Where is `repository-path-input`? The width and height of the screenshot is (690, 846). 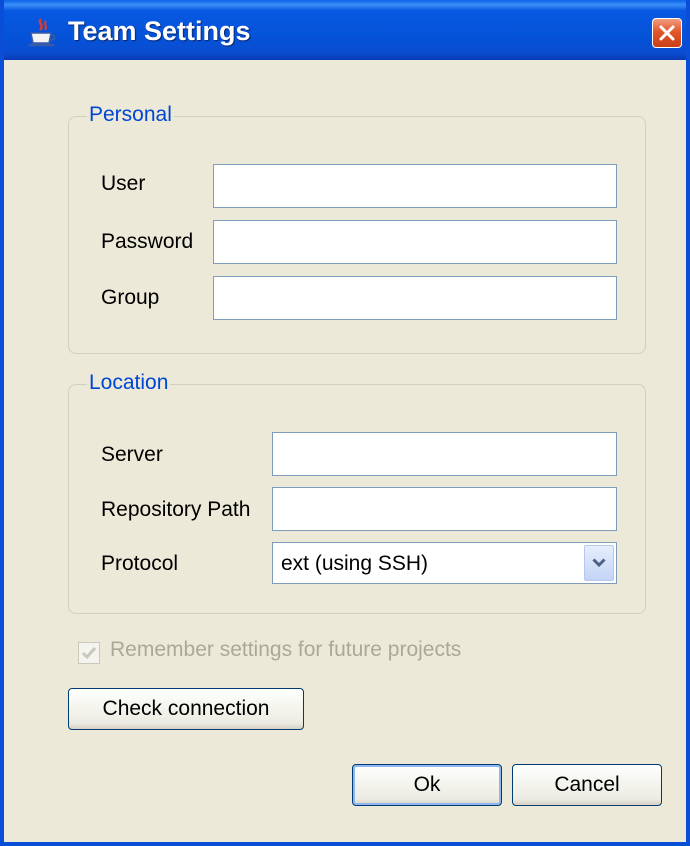
repository-path-input is located at coordinates (444, 509).